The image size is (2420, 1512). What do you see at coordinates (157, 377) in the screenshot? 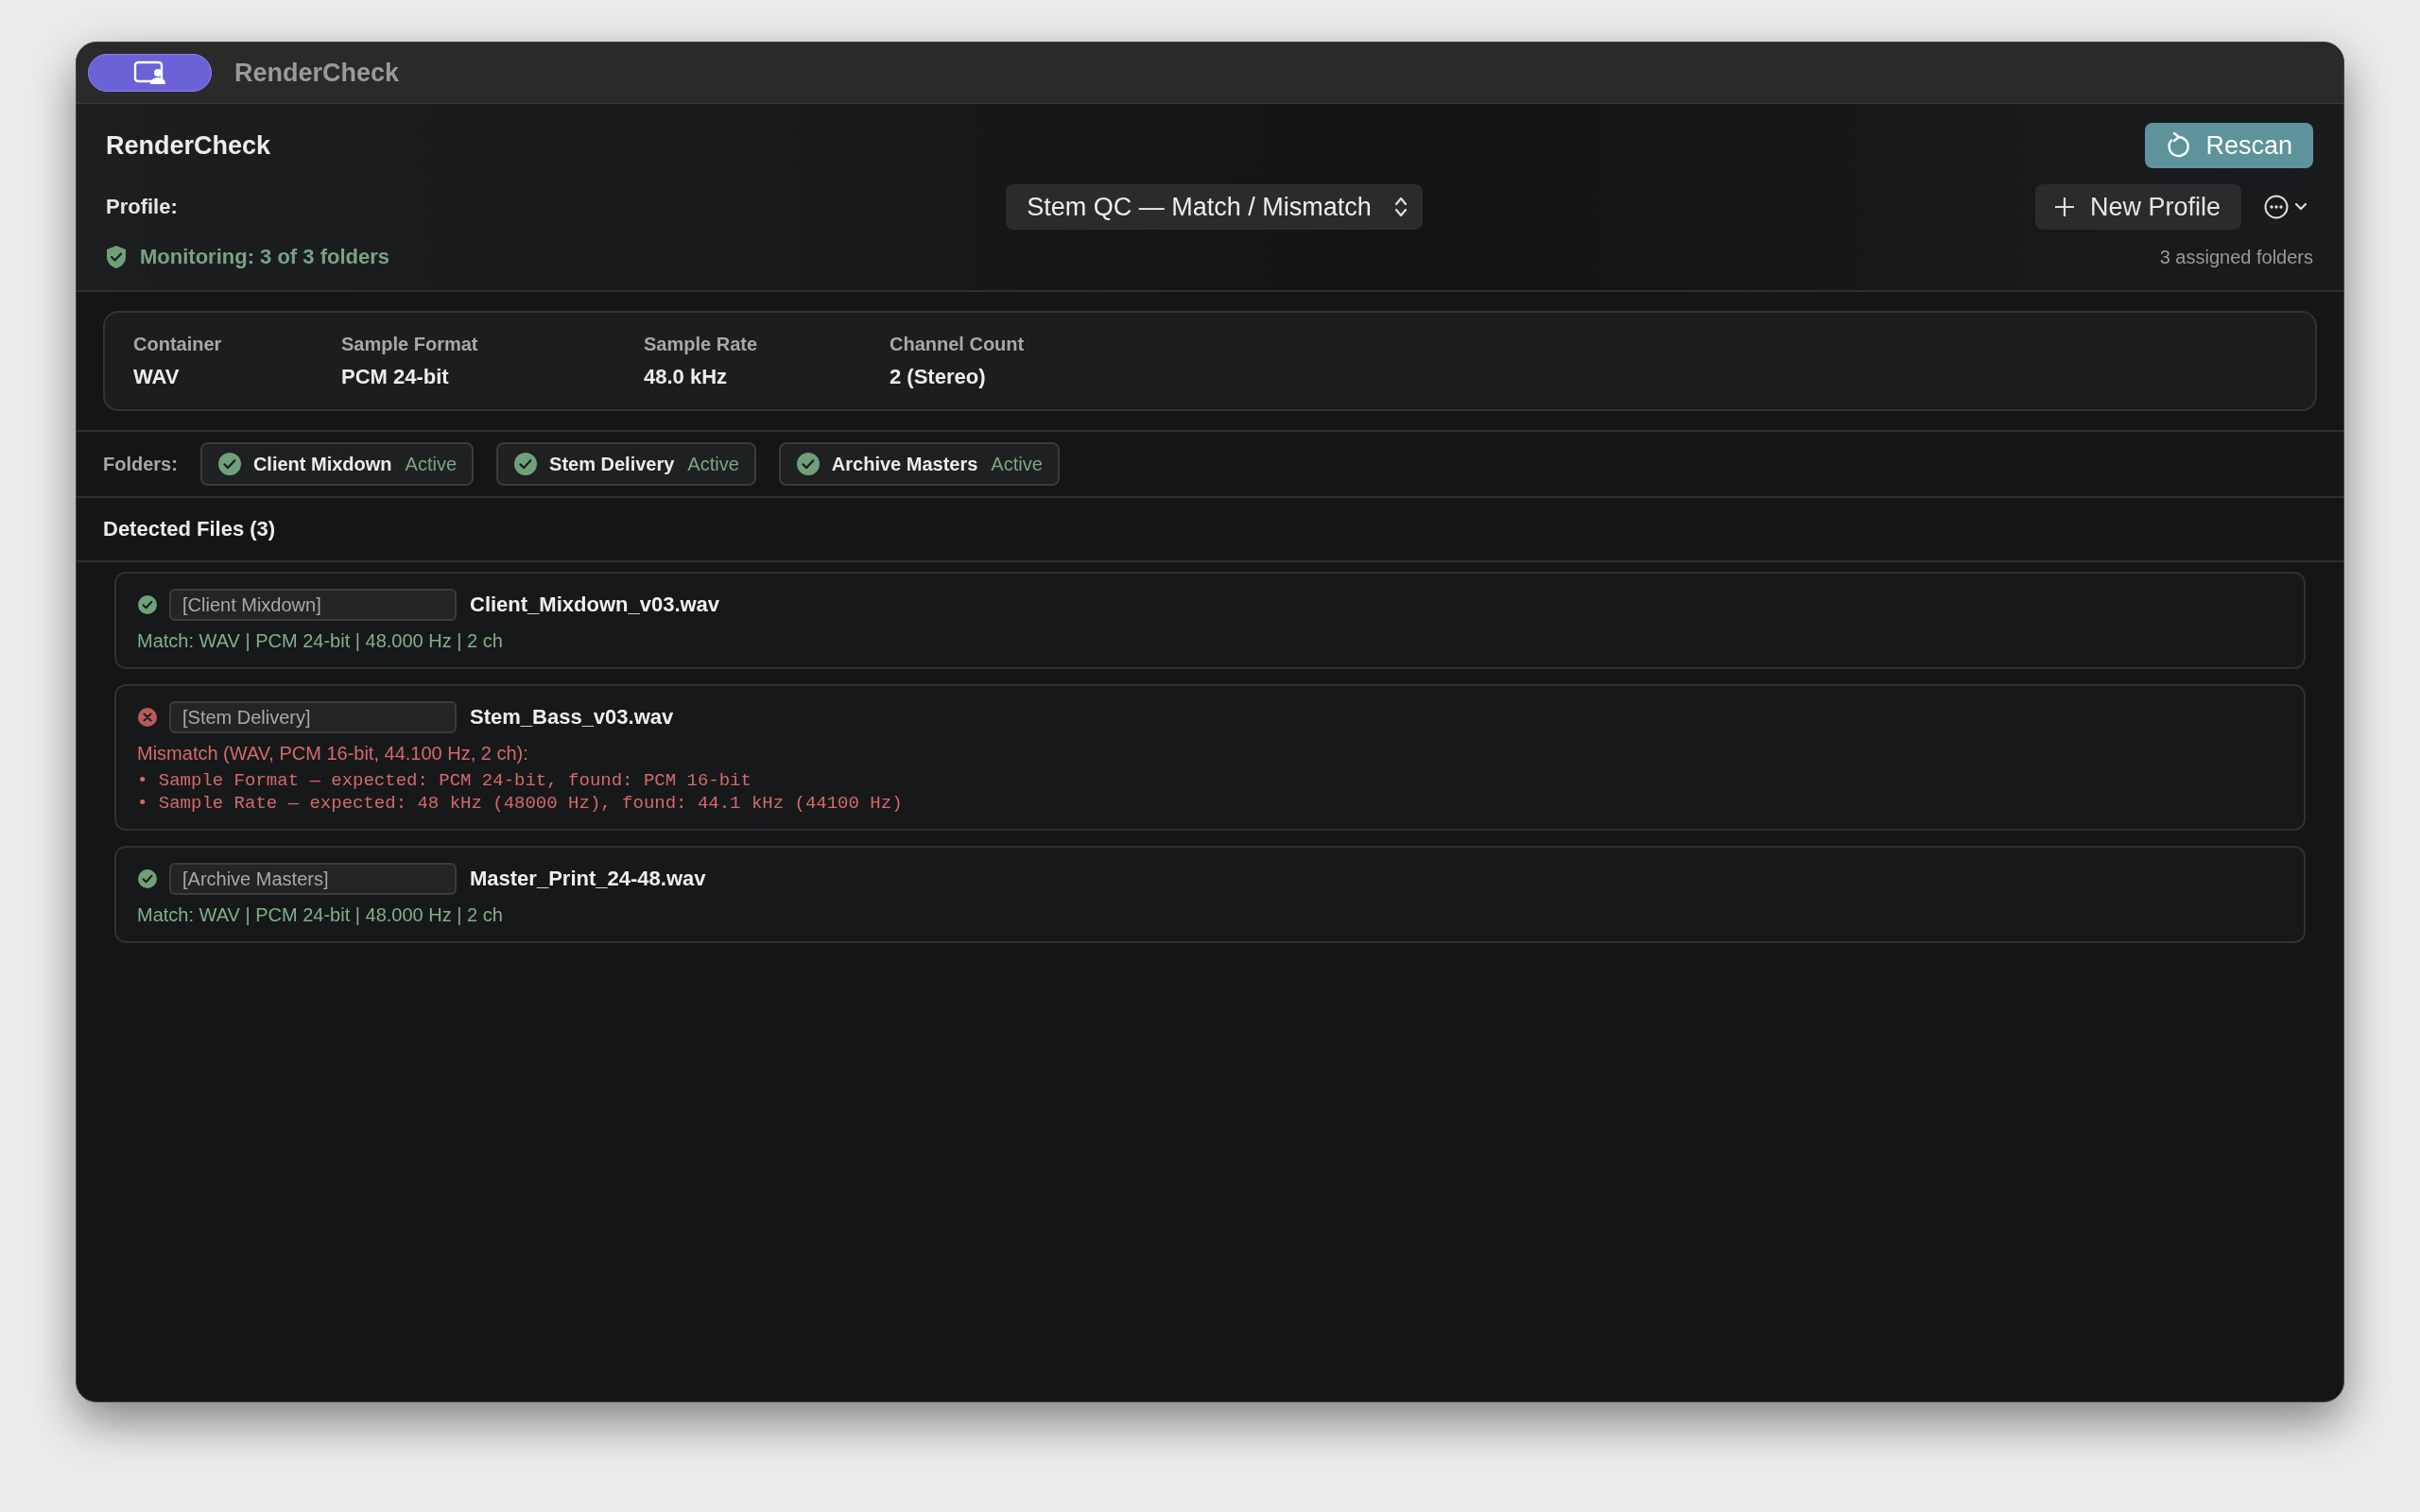
I see `field-value: WAV` at bounding box center [157, 377].